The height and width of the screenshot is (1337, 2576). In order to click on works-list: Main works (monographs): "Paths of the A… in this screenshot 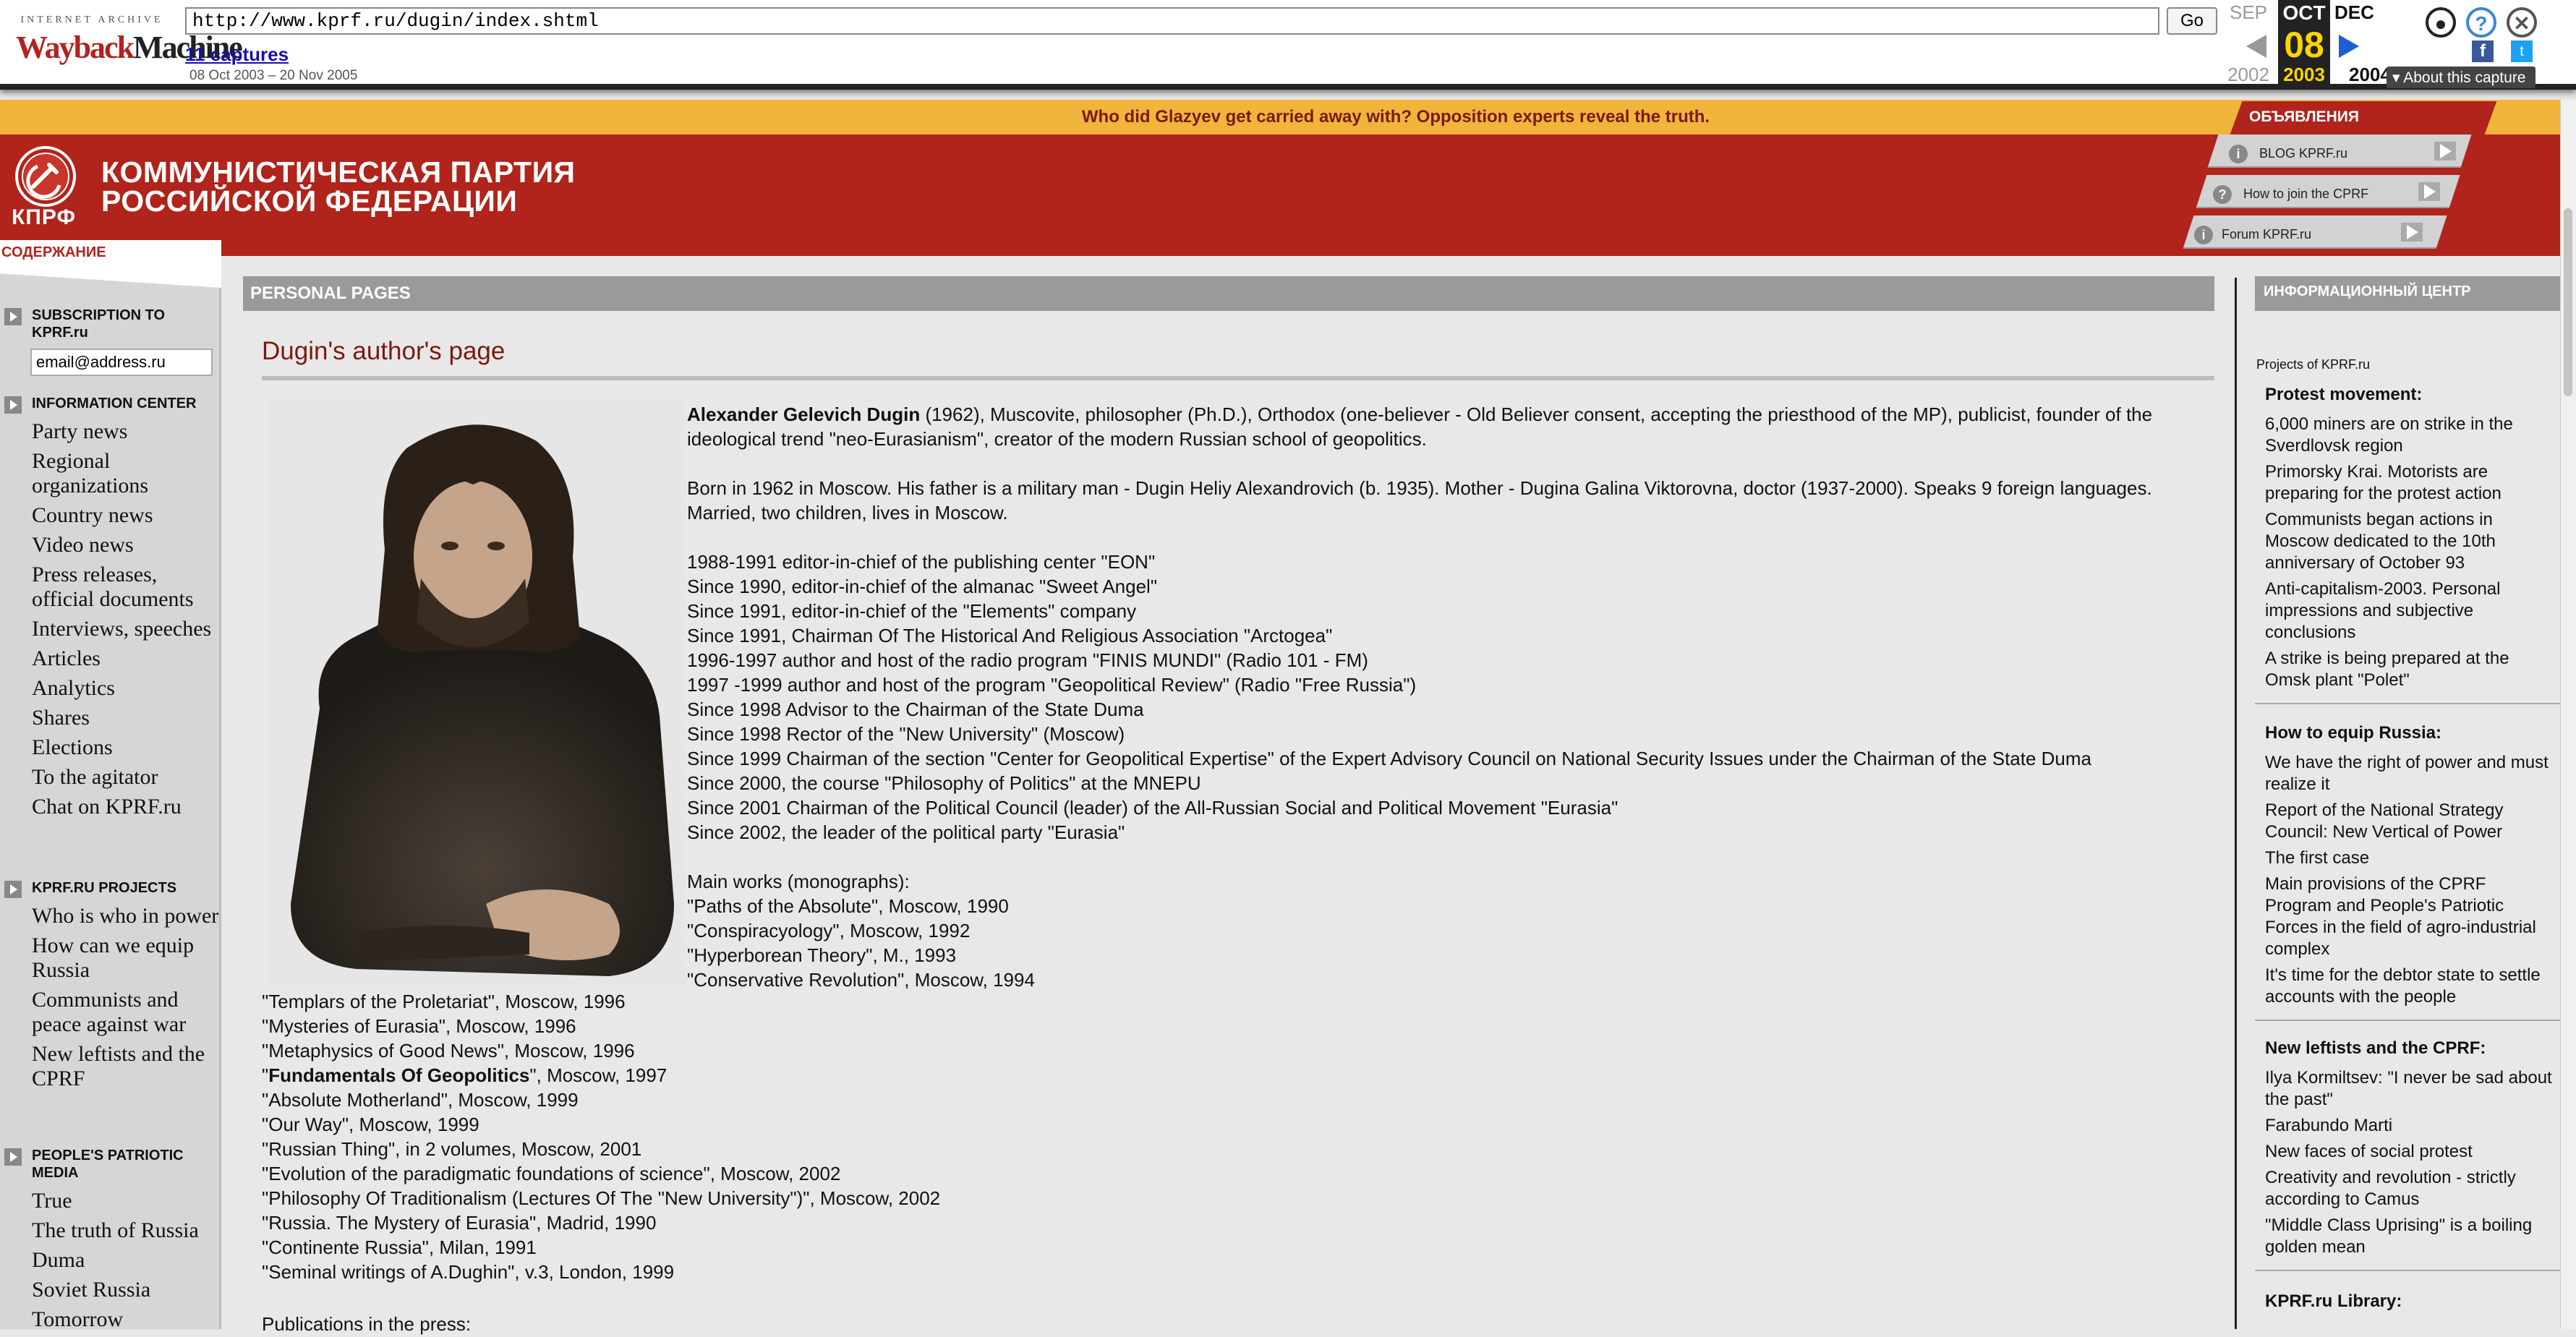, I will do `click(1450, 930)`.